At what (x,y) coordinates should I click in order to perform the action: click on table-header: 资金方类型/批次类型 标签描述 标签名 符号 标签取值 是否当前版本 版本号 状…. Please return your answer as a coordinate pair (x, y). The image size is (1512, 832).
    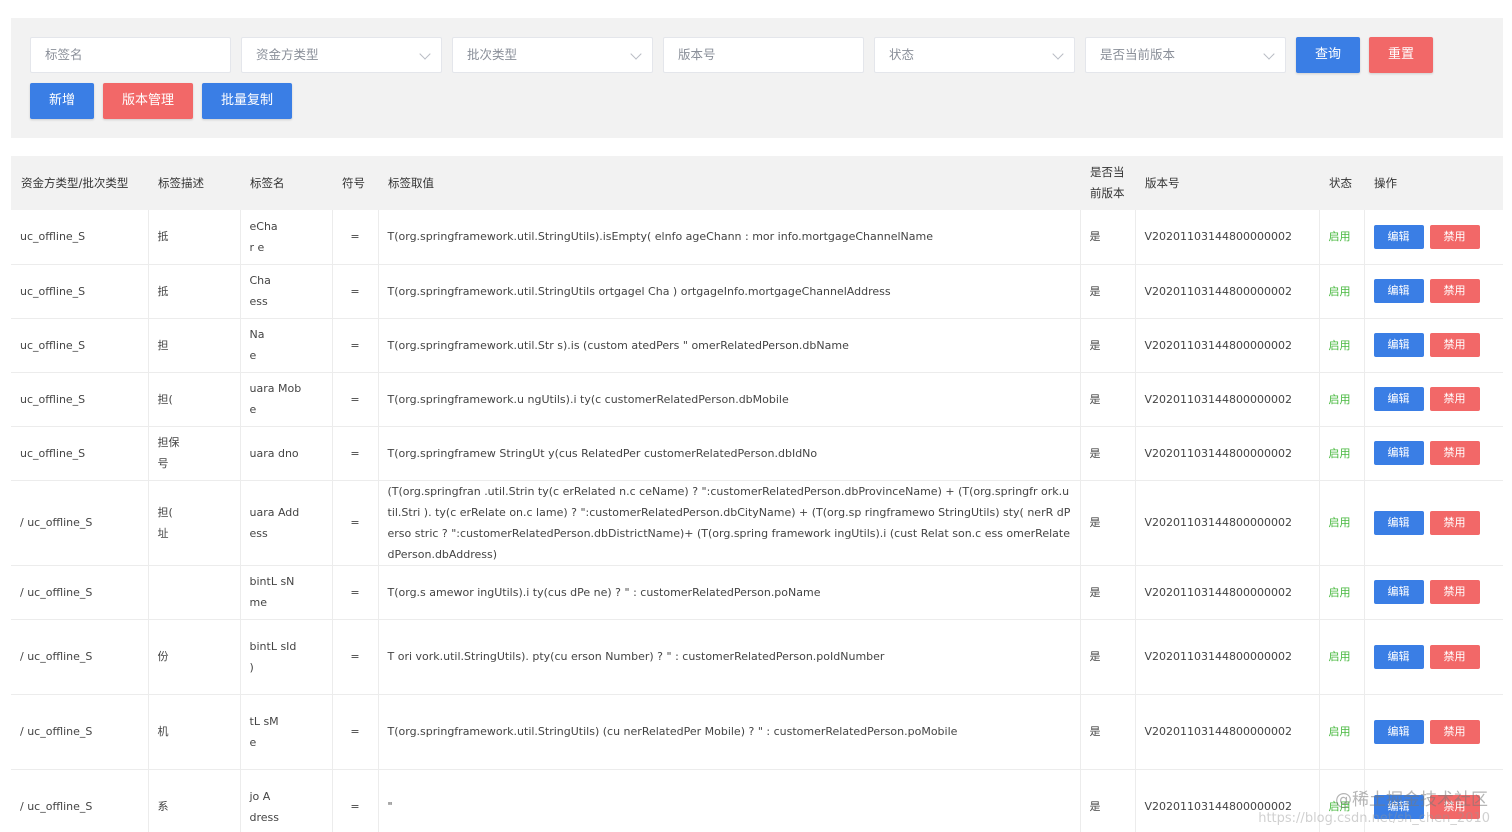
    Looking at the image, I should click on (757, 183).